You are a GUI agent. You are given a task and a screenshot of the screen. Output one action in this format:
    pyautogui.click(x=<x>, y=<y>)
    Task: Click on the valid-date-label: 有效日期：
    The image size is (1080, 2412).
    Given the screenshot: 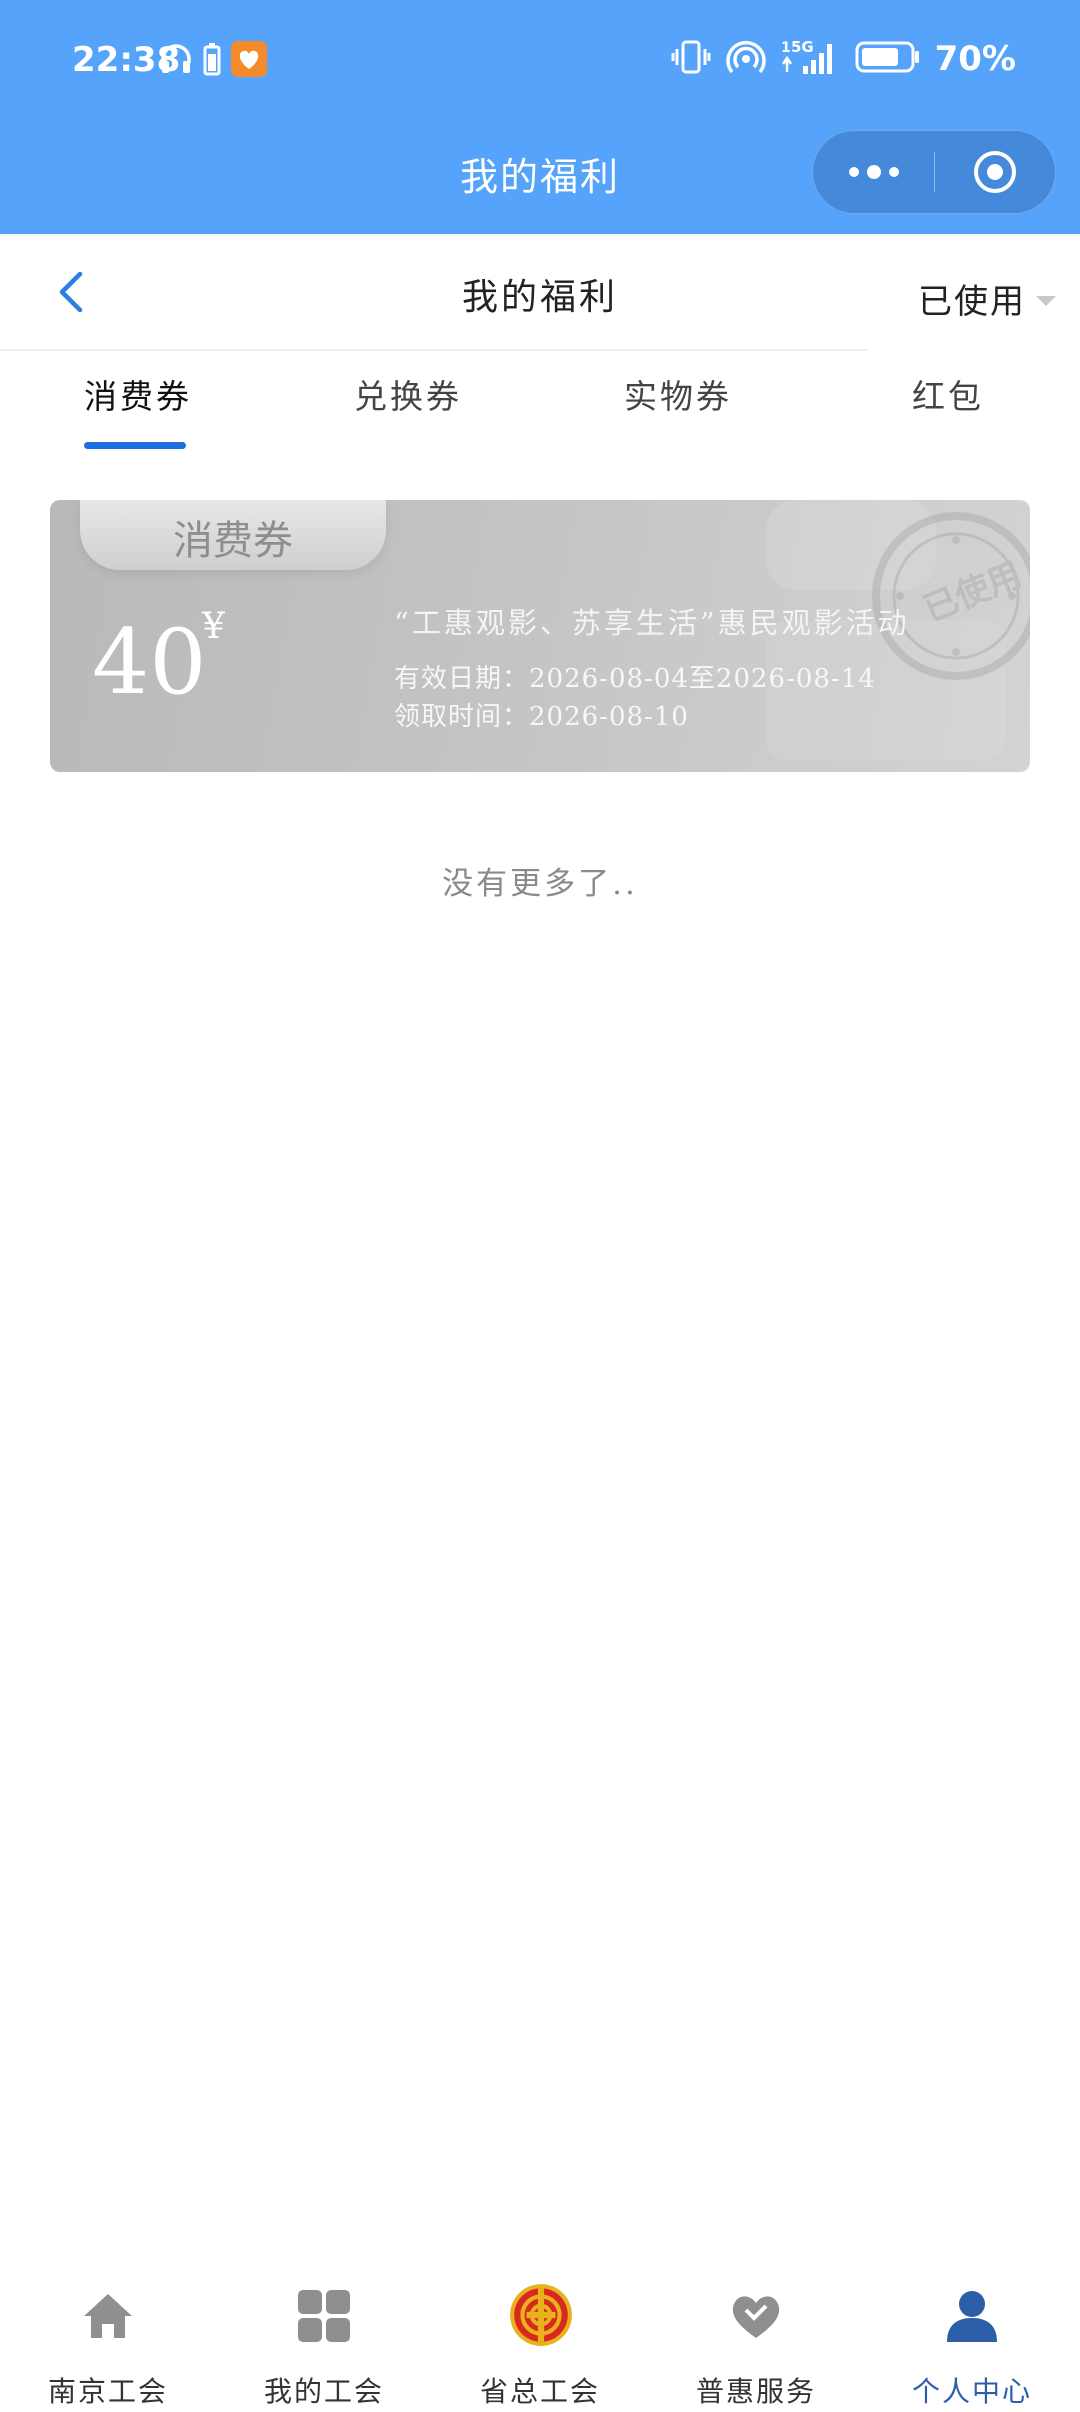 What is the action you would take?
    pyautogui.click(x=462, y=679)
    